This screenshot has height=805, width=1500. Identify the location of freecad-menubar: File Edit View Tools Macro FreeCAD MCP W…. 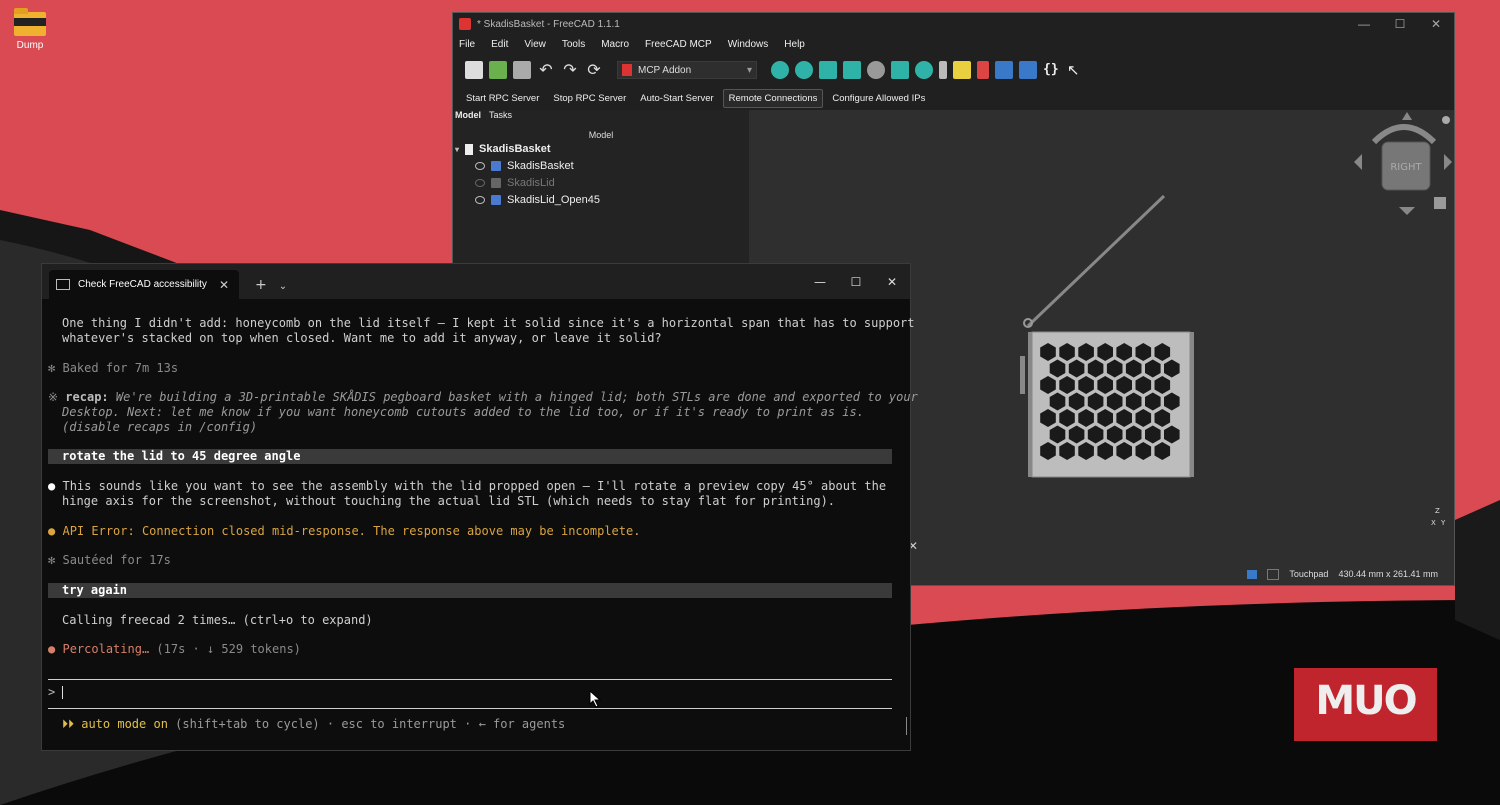
(953, 44).